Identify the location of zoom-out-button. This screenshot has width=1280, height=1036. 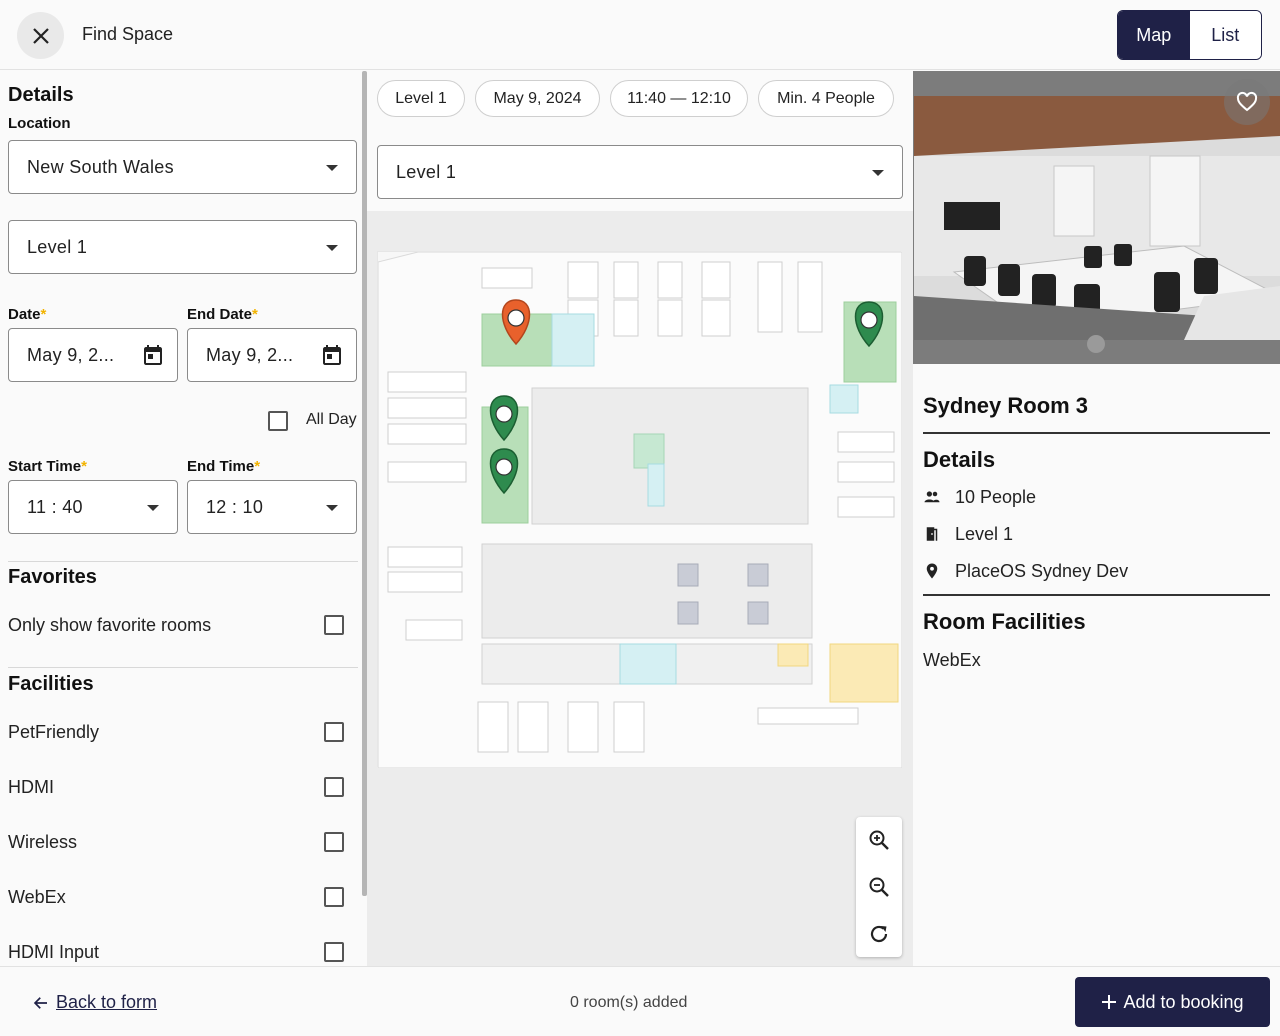
(879, 887).